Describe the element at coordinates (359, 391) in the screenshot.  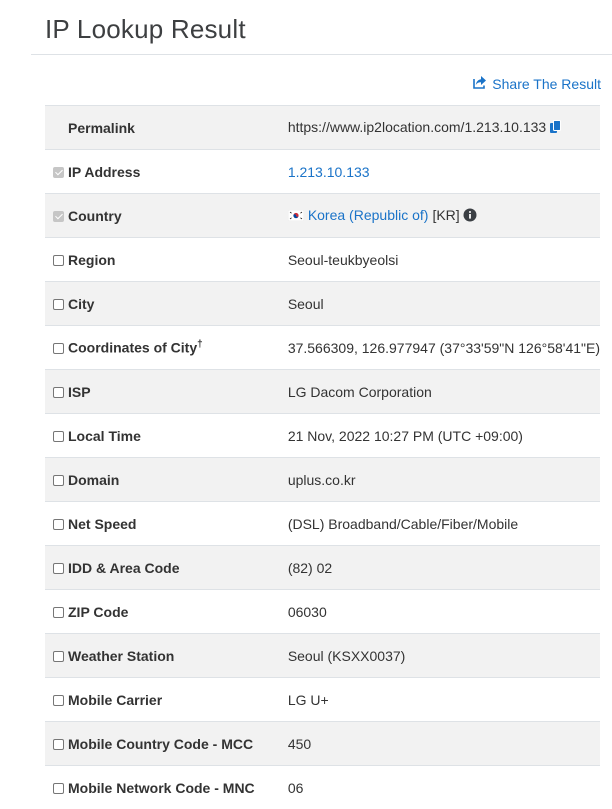
I see `row-value: LG Dacom Corporation` at that location.